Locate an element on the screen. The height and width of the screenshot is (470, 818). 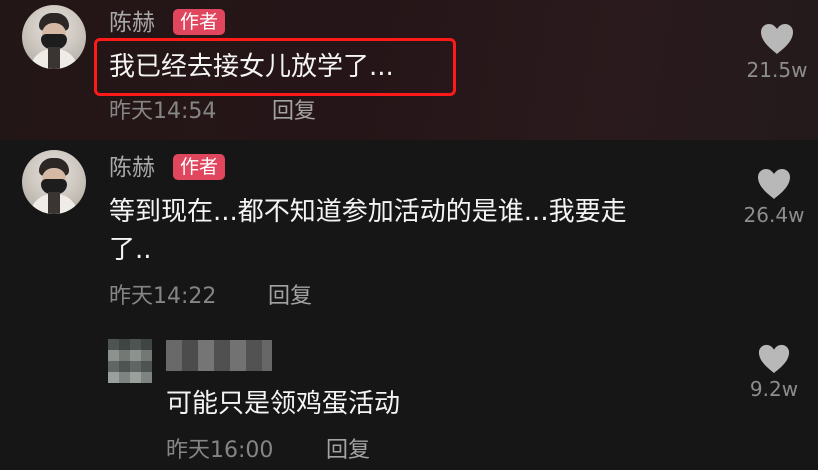
comment-timestamp: 昨天14:22 is located at coordinates (163, 296).